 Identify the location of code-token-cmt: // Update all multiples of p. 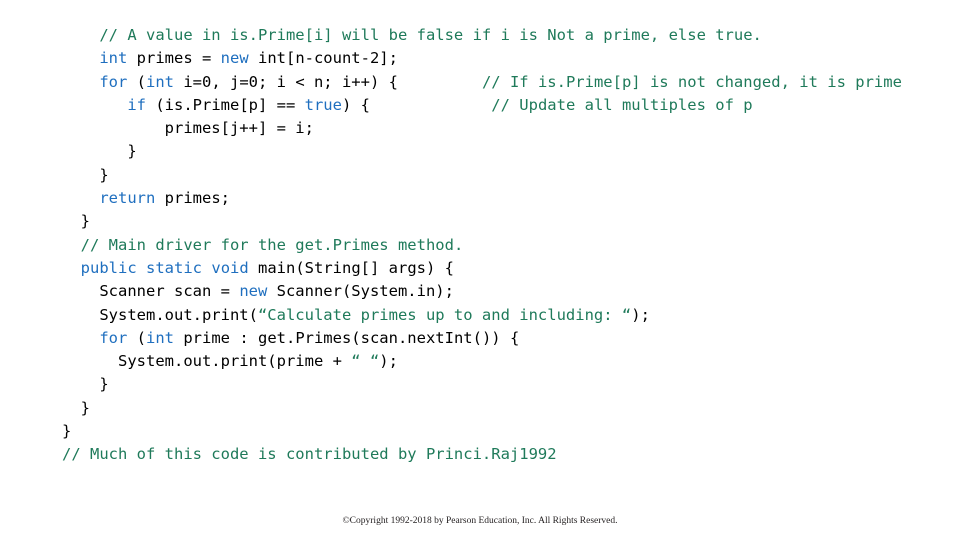
(622, 104).